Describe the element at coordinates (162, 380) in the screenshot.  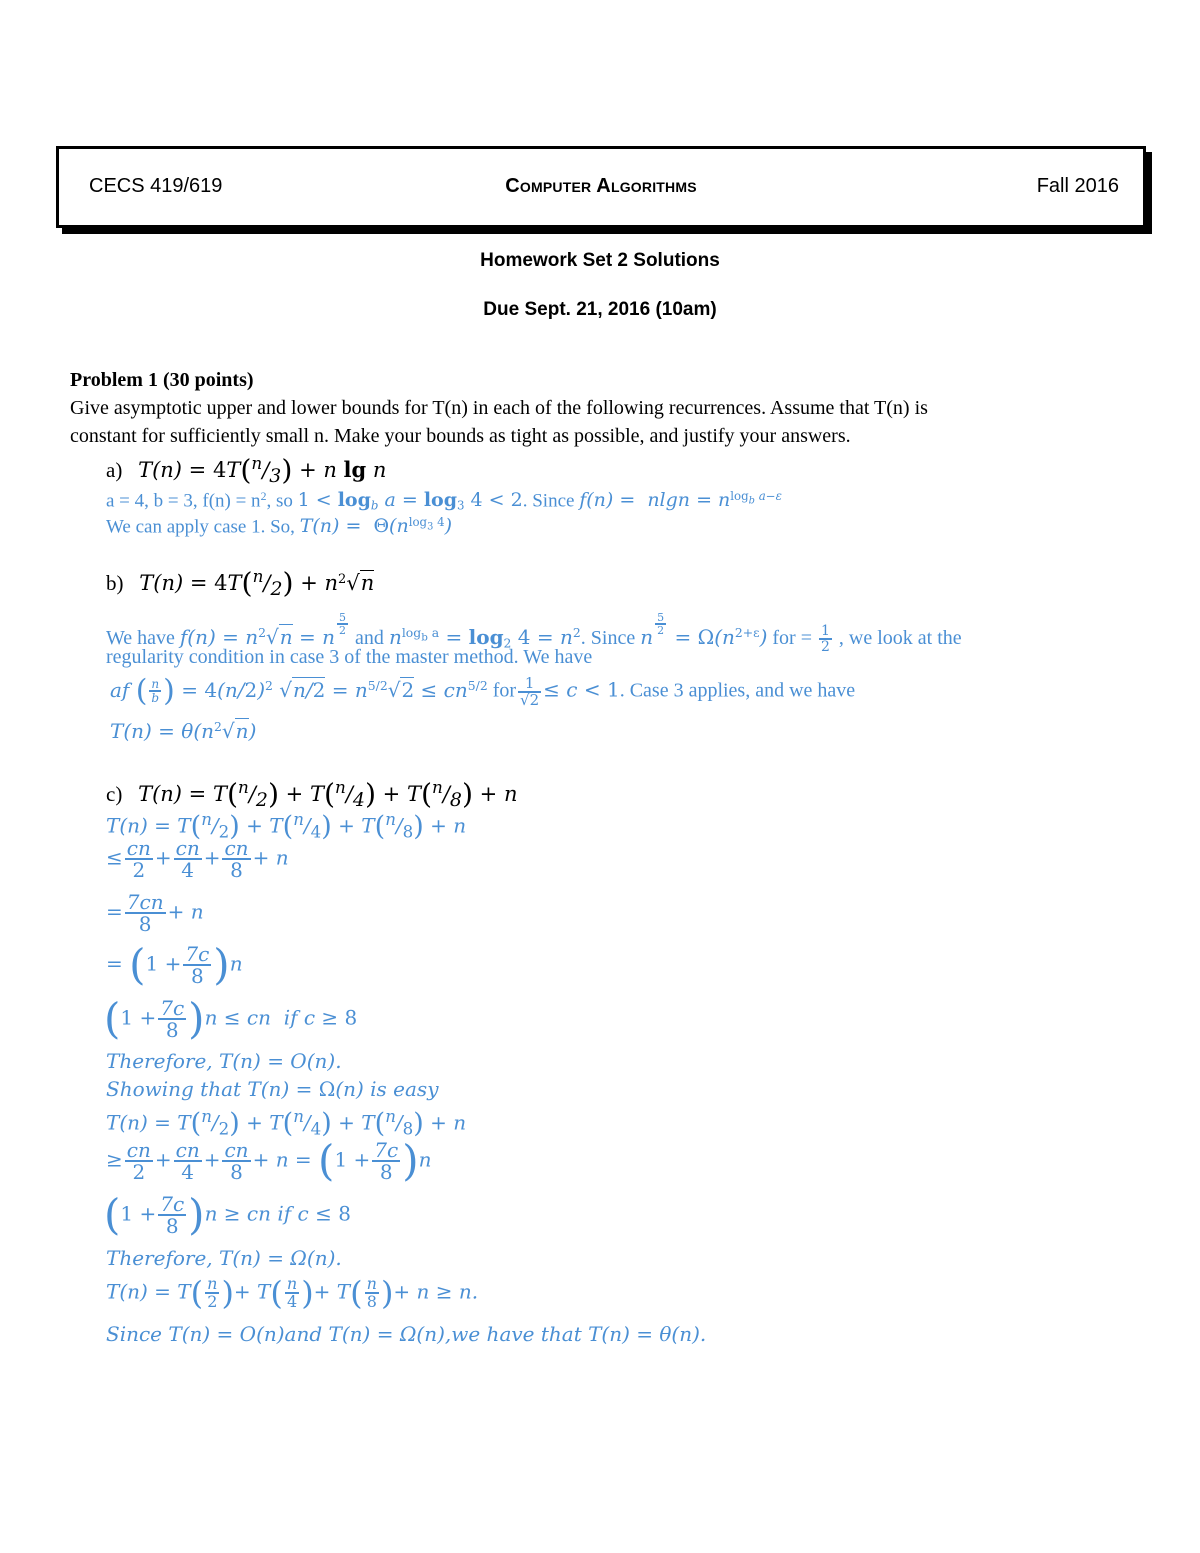
I see `problem-heading: Problem 1 (30 points)` at that location.